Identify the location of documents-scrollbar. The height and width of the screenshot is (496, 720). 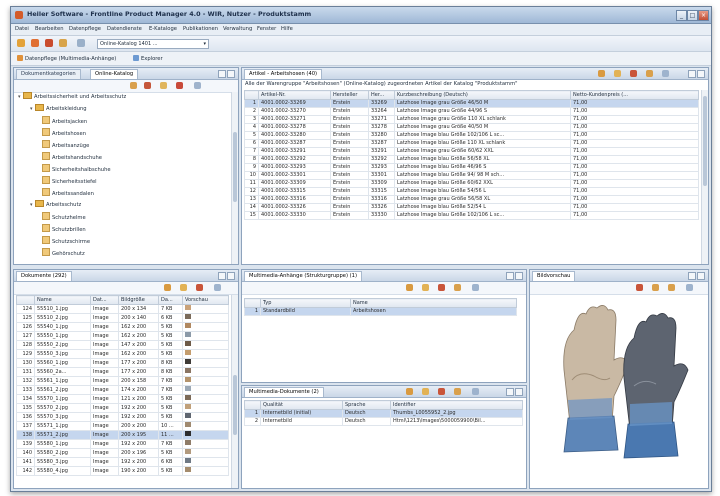
(234, 391).